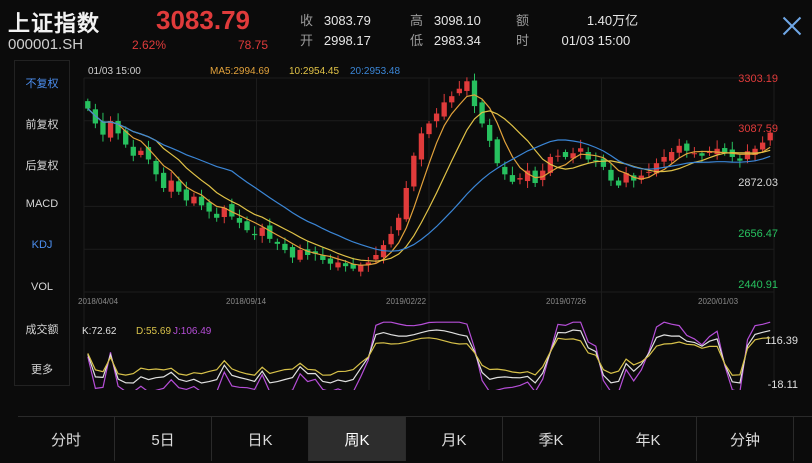  Describe the element at coordinates (240, 71) in the screenshot. I see `ma5-label: MA5:2994.69` at that location.